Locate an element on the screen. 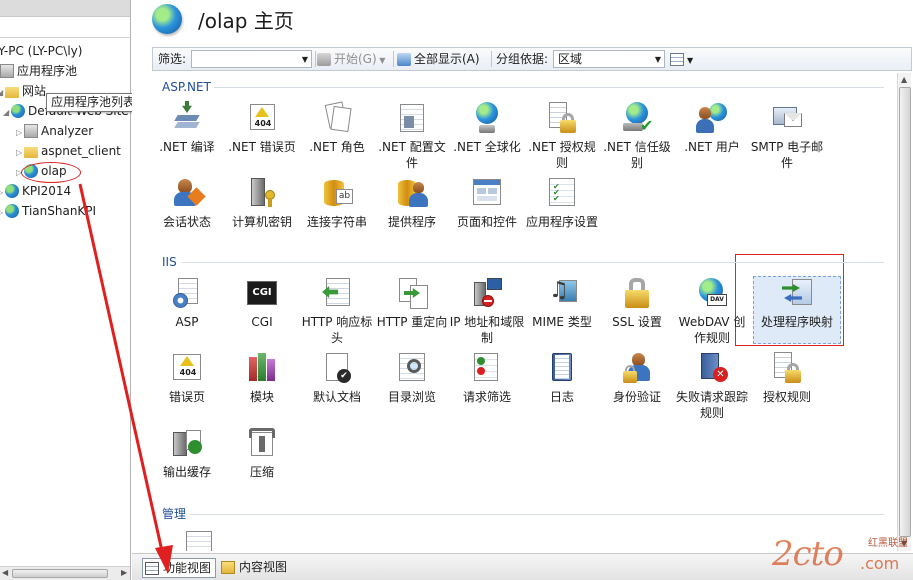 The width and height of the screenshot is (913, 580). folder-icon is located at coordinates (31, 152).